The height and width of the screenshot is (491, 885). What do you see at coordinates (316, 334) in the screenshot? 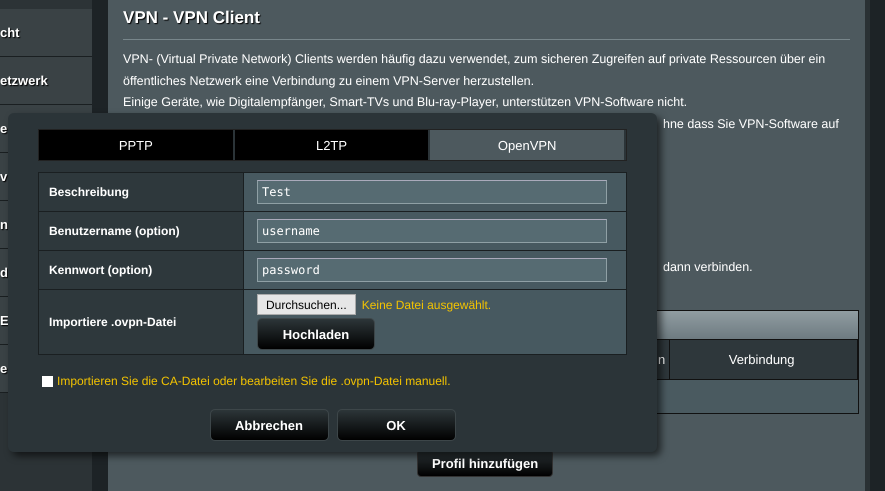
I see `upload-button: Hochladen` at bounding box center [316, 334].